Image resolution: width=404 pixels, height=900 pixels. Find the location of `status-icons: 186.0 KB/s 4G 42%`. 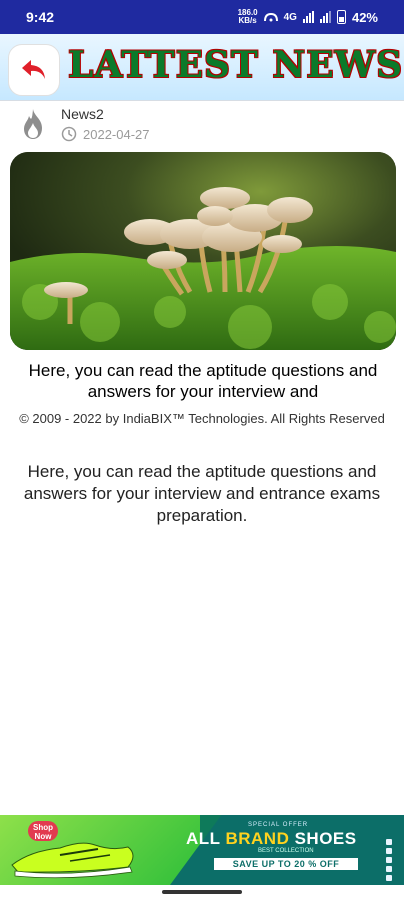

status-icons: 186.0 KB/s 4G 42% is located at coordinates (308, 17).